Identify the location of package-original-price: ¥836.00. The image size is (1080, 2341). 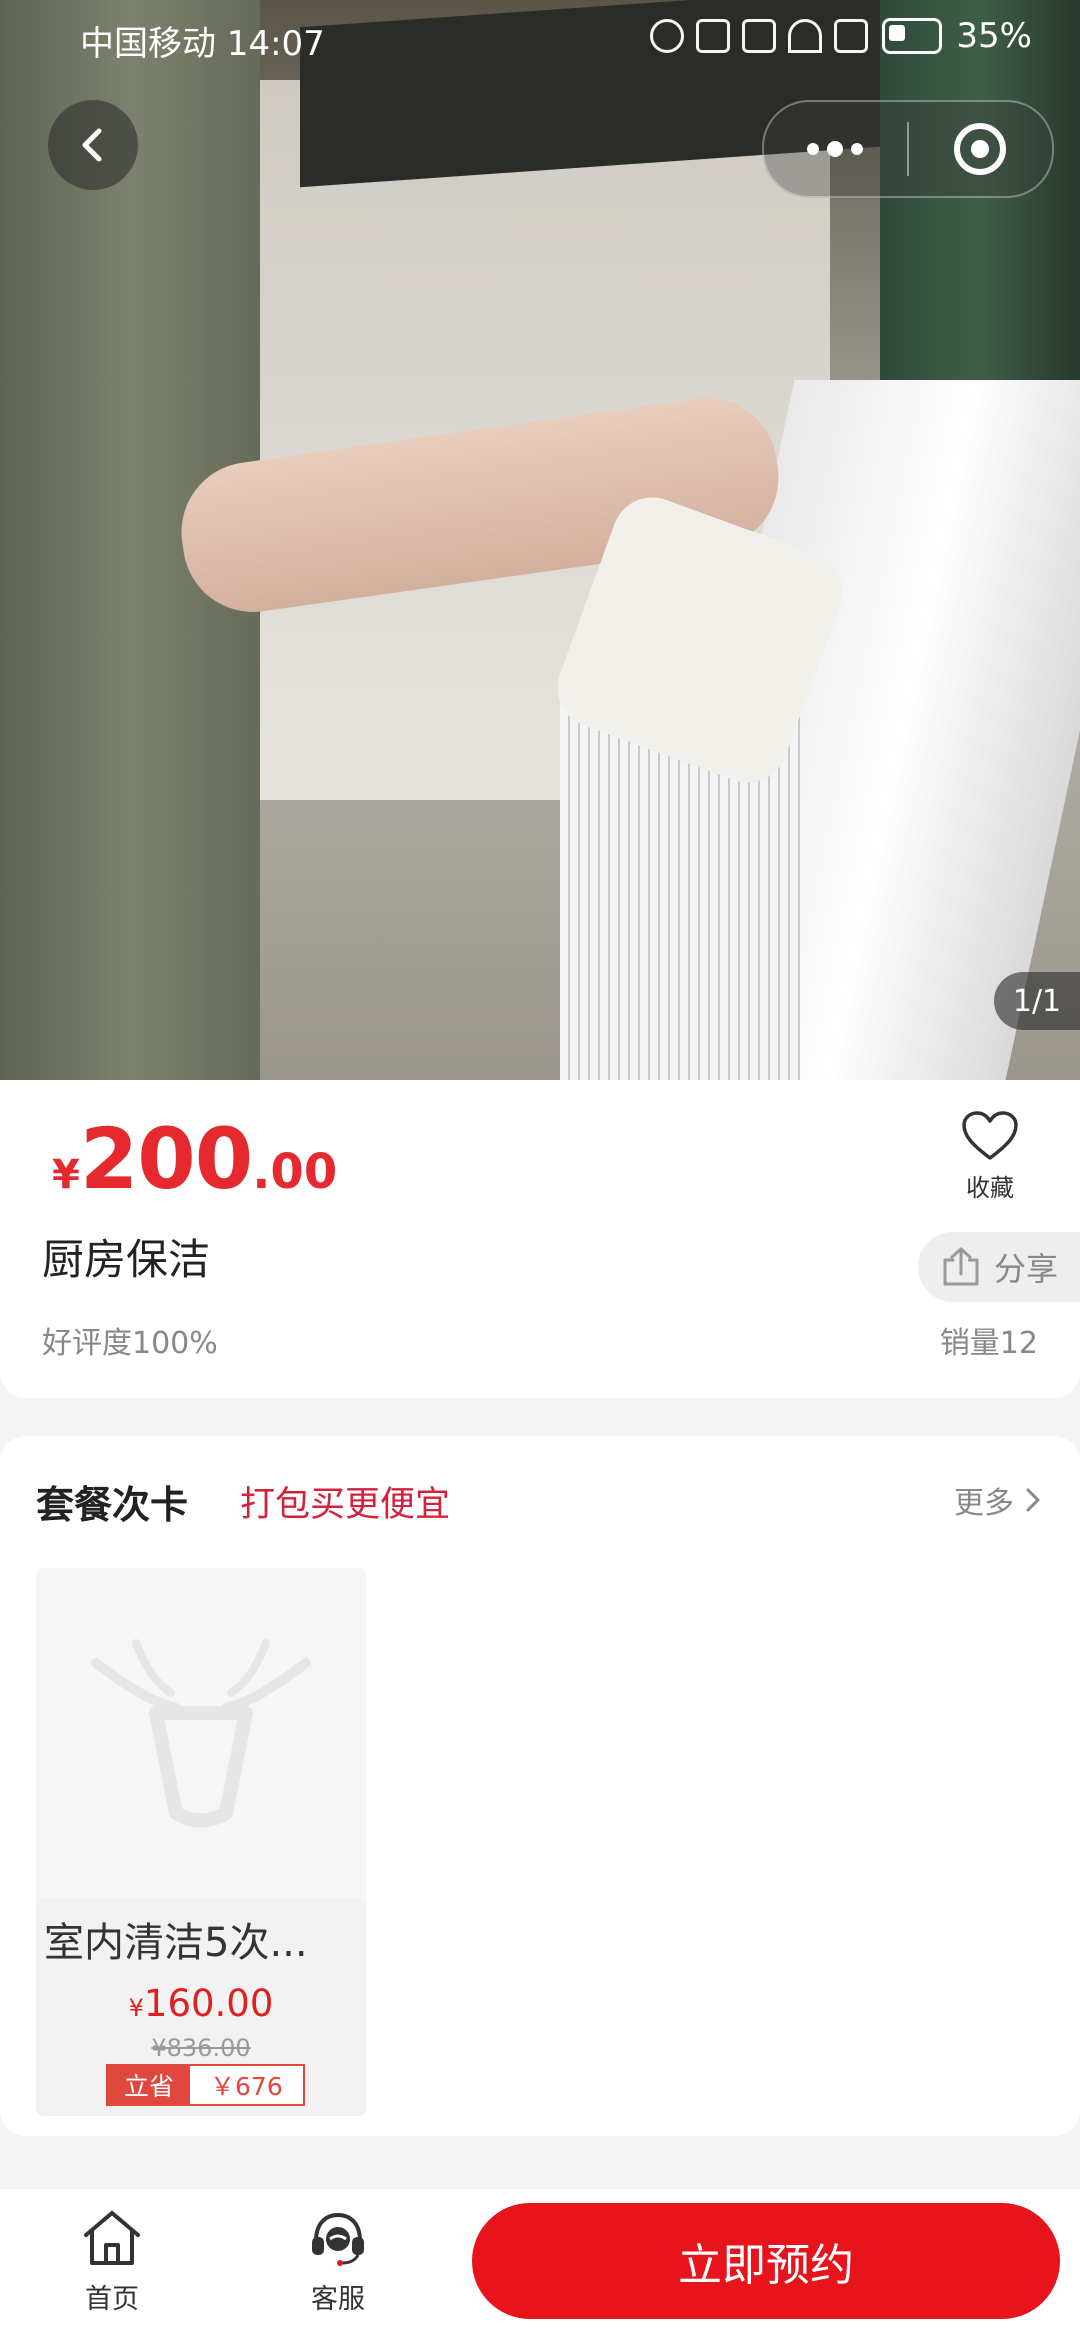
(201, 2048).